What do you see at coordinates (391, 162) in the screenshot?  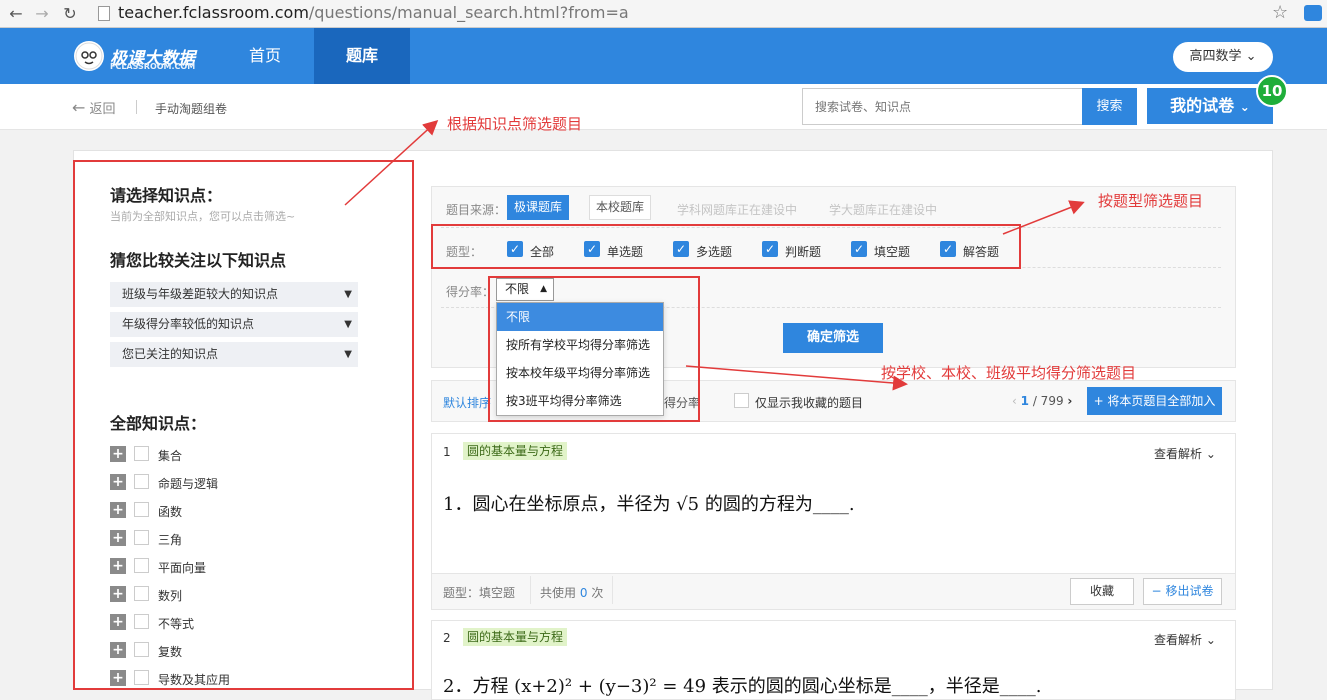 I see `arrow-knowledge` at bounding box center [391, 162].